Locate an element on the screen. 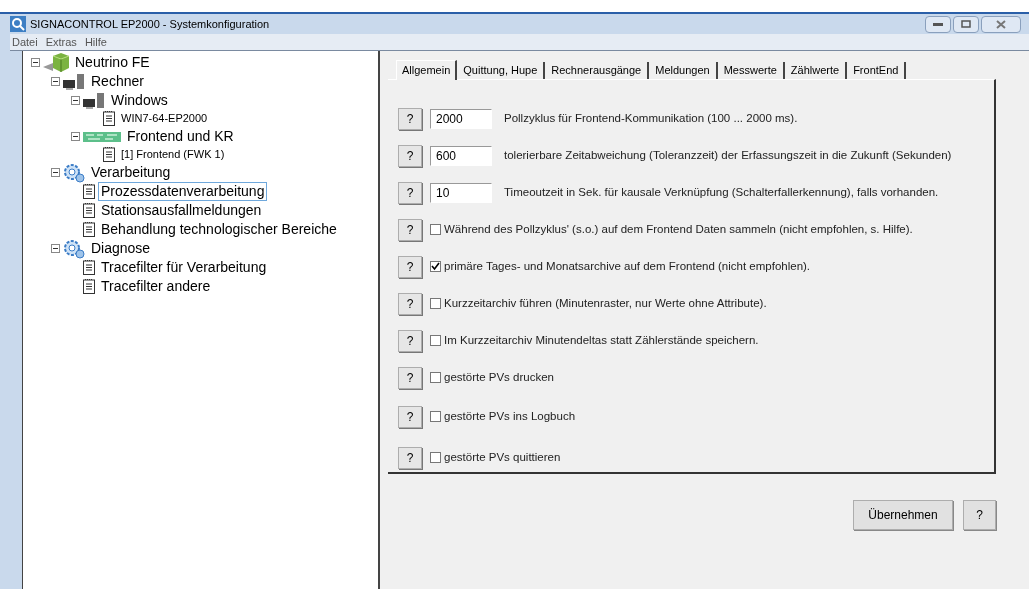 The height and width of the screenshot is (589, 1029). checkbox-label: gestörte PVs quittieren is located at coordinates (502, 457).